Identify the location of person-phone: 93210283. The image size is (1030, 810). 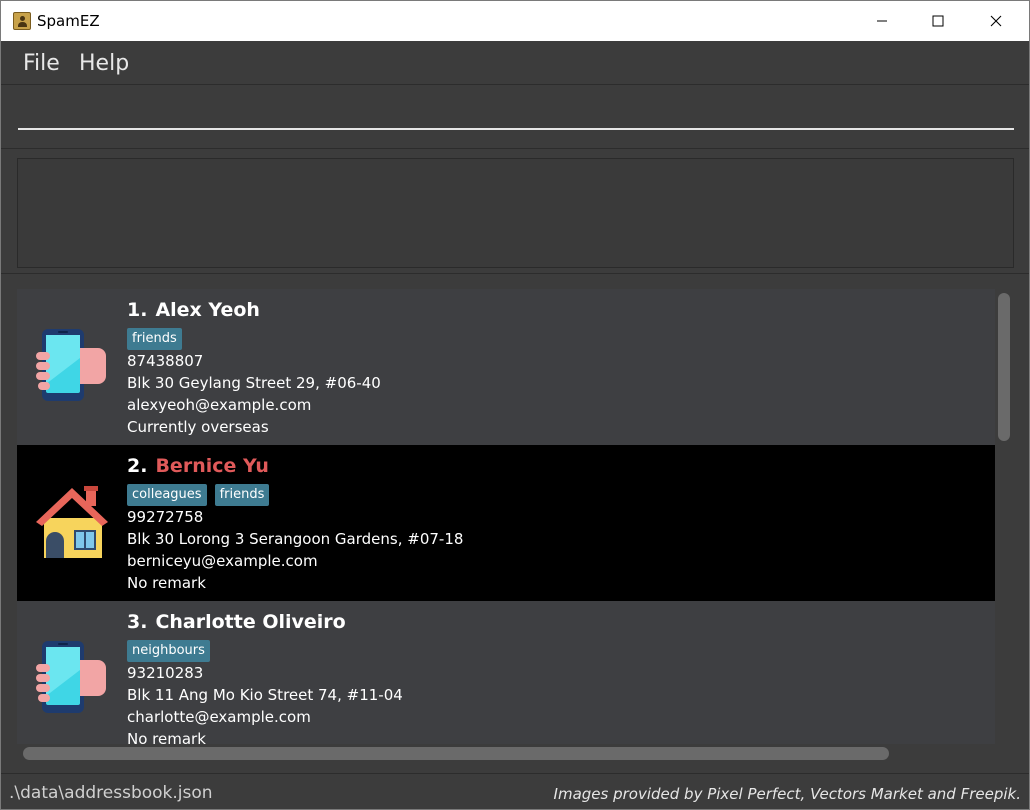
(165, 673).